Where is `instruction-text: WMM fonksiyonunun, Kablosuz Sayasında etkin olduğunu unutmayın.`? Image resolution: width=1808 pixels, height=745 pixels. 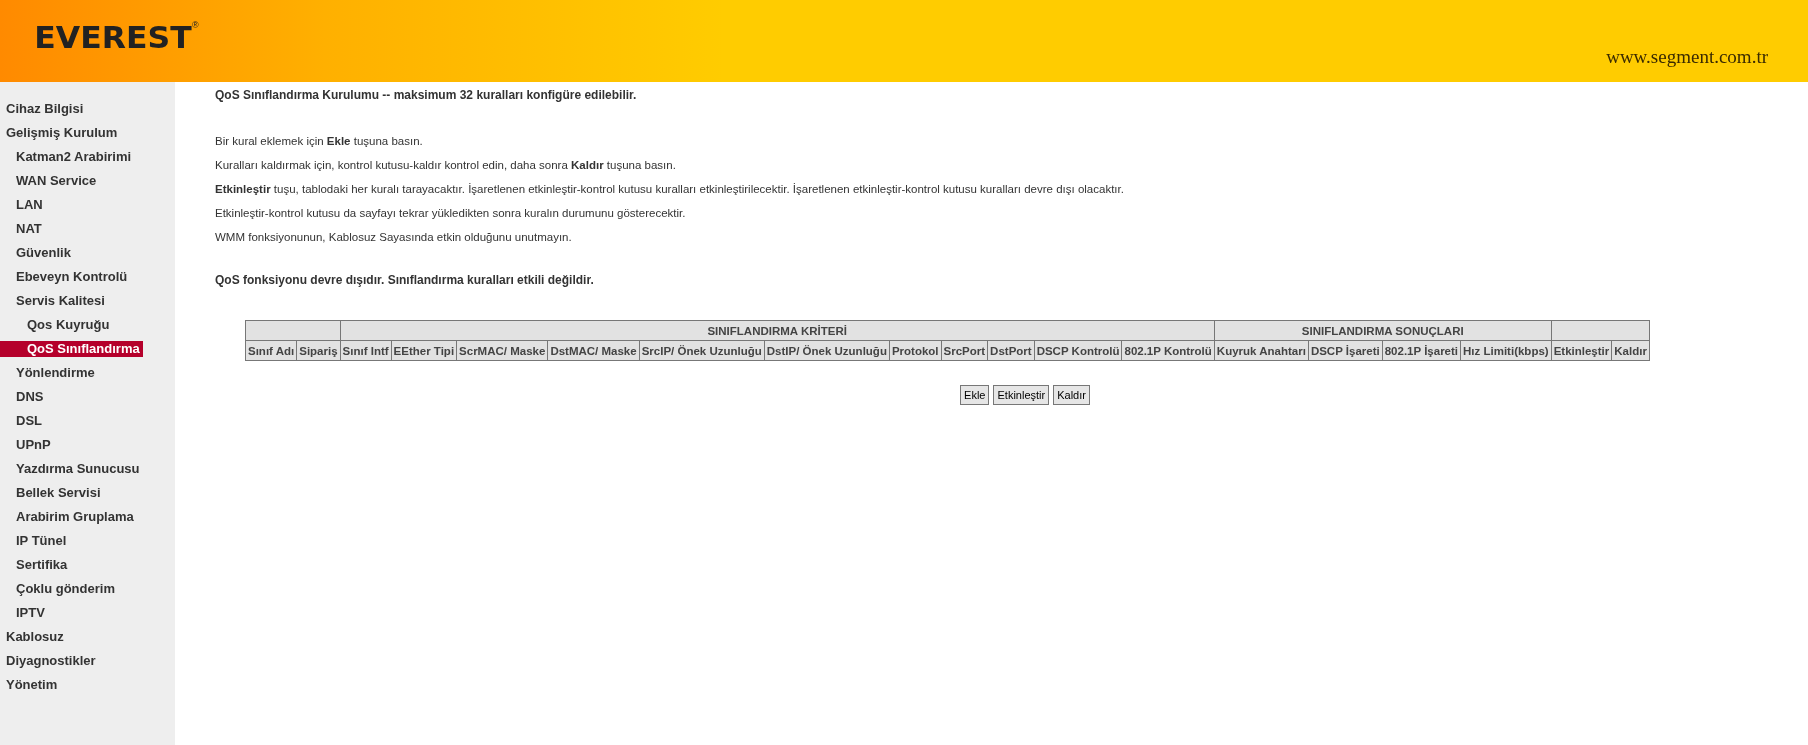
instruction-text: WMM fonksiyonunun, Kablosuz Sayasında etkin olduğunu unutmayın. is located at coordinates (394, 237).